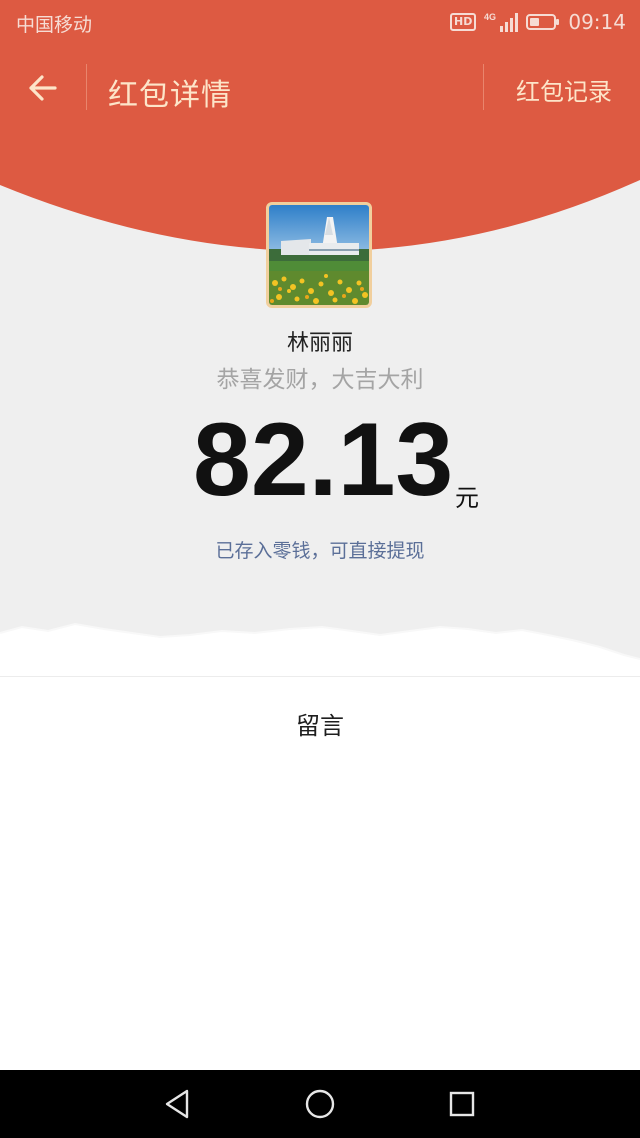  Describe the element at coordinates (320, 676) in the screenshot. I see `section-divider` at that location.